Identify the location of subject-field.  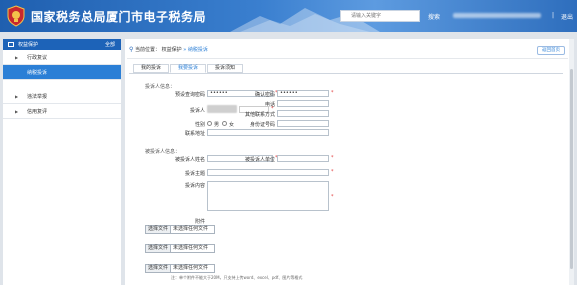
(268, 172).